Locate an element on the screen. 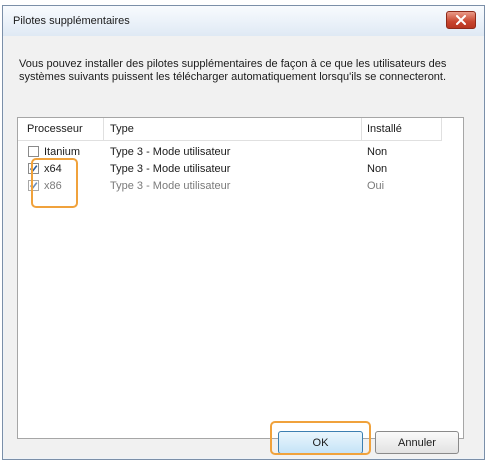 This screenshot has height=466, width=491. driver-row-x86: x86 Type 3 - Mode utilisateur Oui is located at coordinates (238, 186).